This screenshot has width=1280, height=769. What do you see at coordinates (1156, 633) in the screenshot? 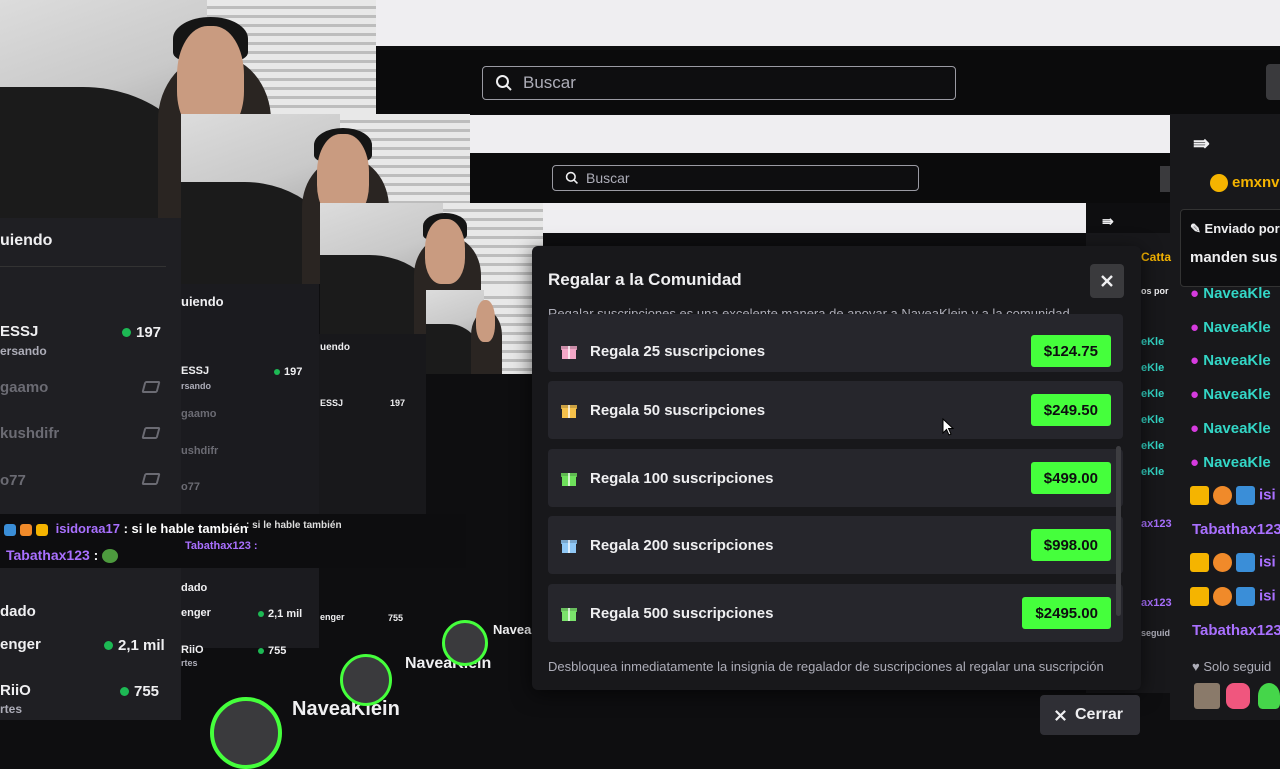
I see `chat-mid: seguid` at bounding box center [1156, 633].